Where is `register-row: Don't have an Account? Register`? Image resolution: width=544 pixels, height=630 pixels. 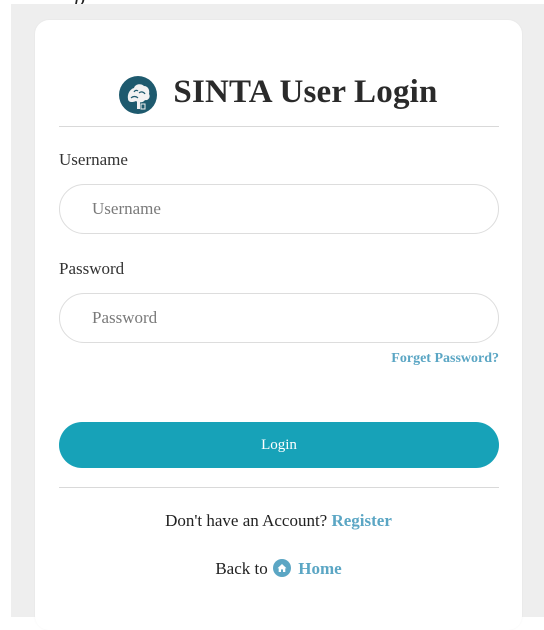 register-row: Don't have an Account? Register is located at coordinates (278, 521).